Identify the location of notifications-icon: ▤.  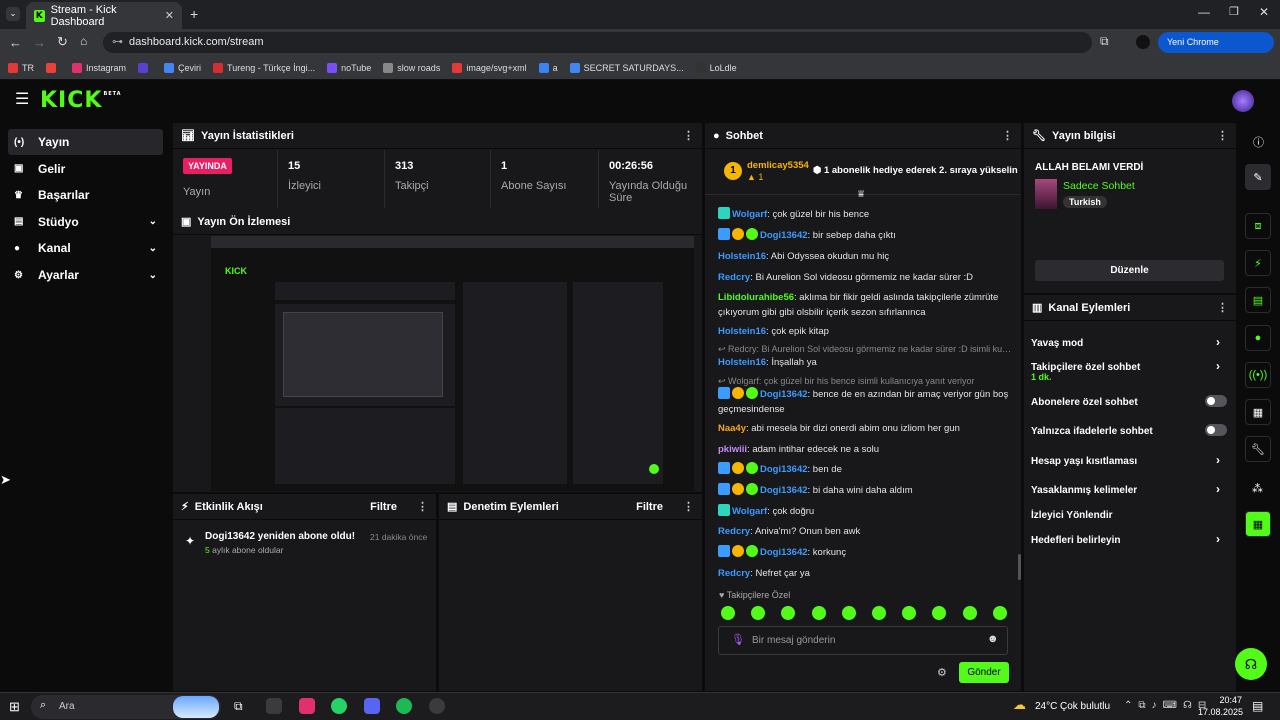
(1257, 706).